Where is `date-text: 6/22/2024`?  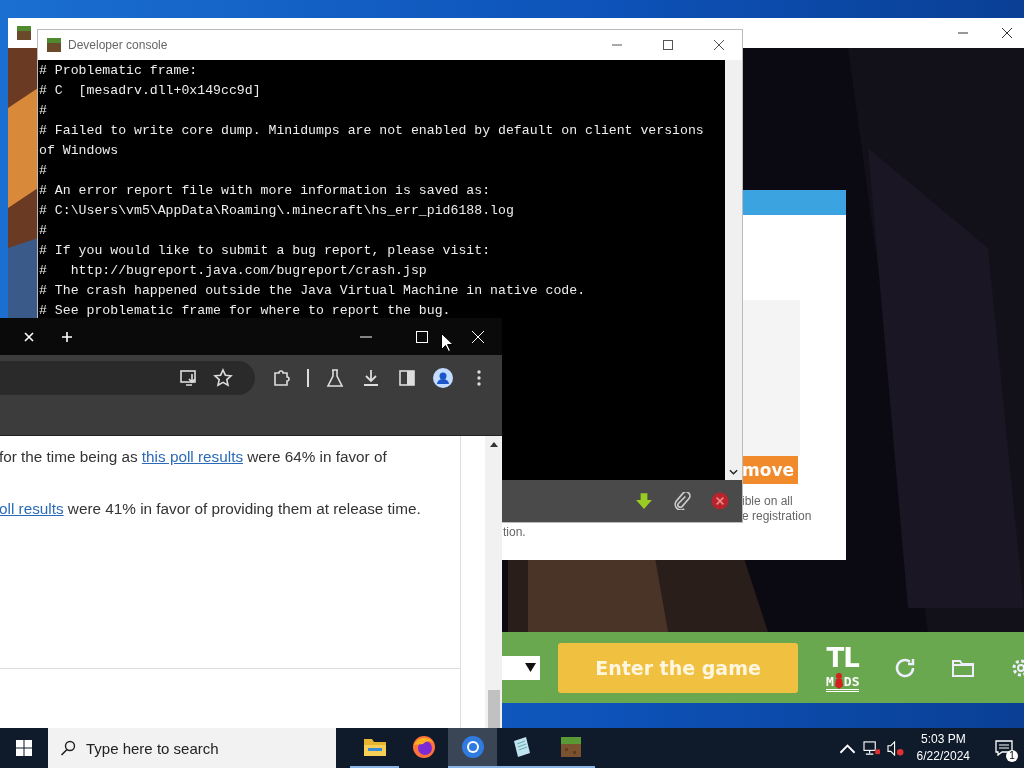
date-text: 6/22/2024 is located at coordinates (943, 756).